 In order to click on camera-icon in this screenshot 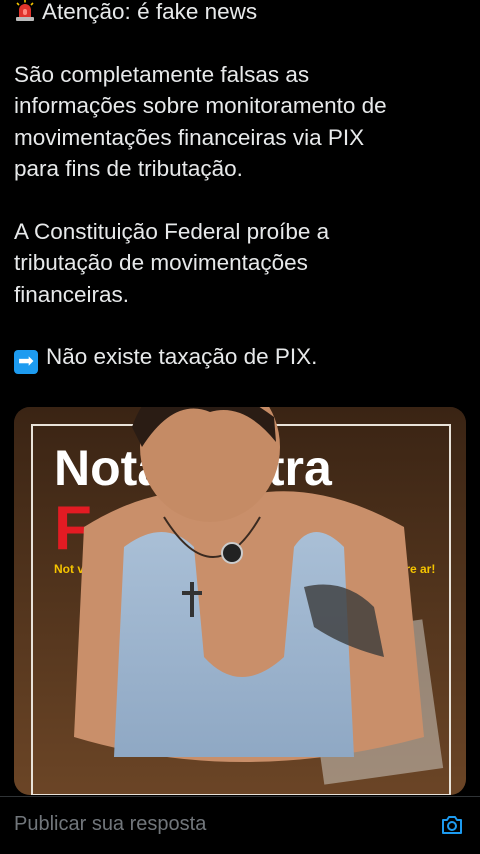, I will do `click(452, 825)`.